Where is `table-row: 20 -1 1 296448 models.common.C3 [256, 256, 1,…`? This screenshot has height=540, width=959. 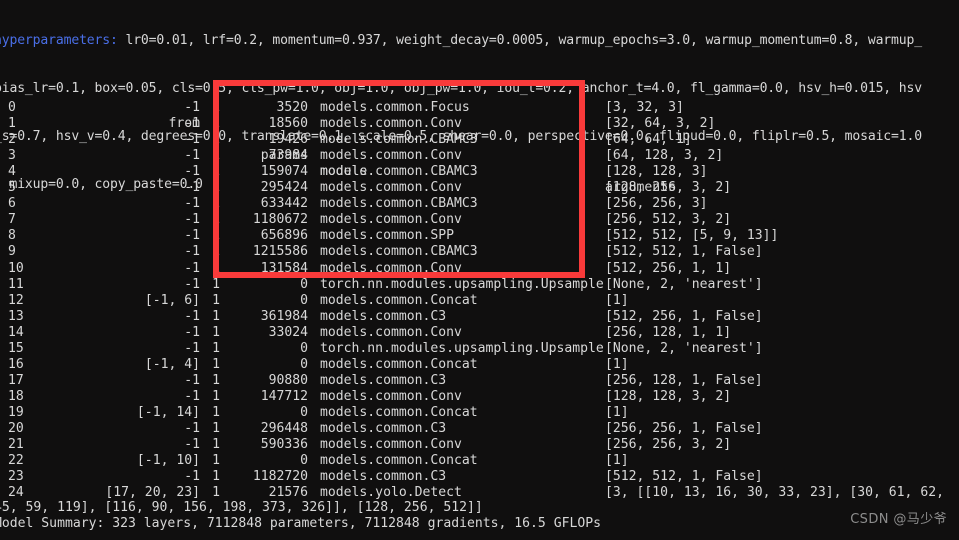 table-row: 20 -1 1 296448 models.common.C3 [256, 256, 1,… is located at coordinates (479, 429).